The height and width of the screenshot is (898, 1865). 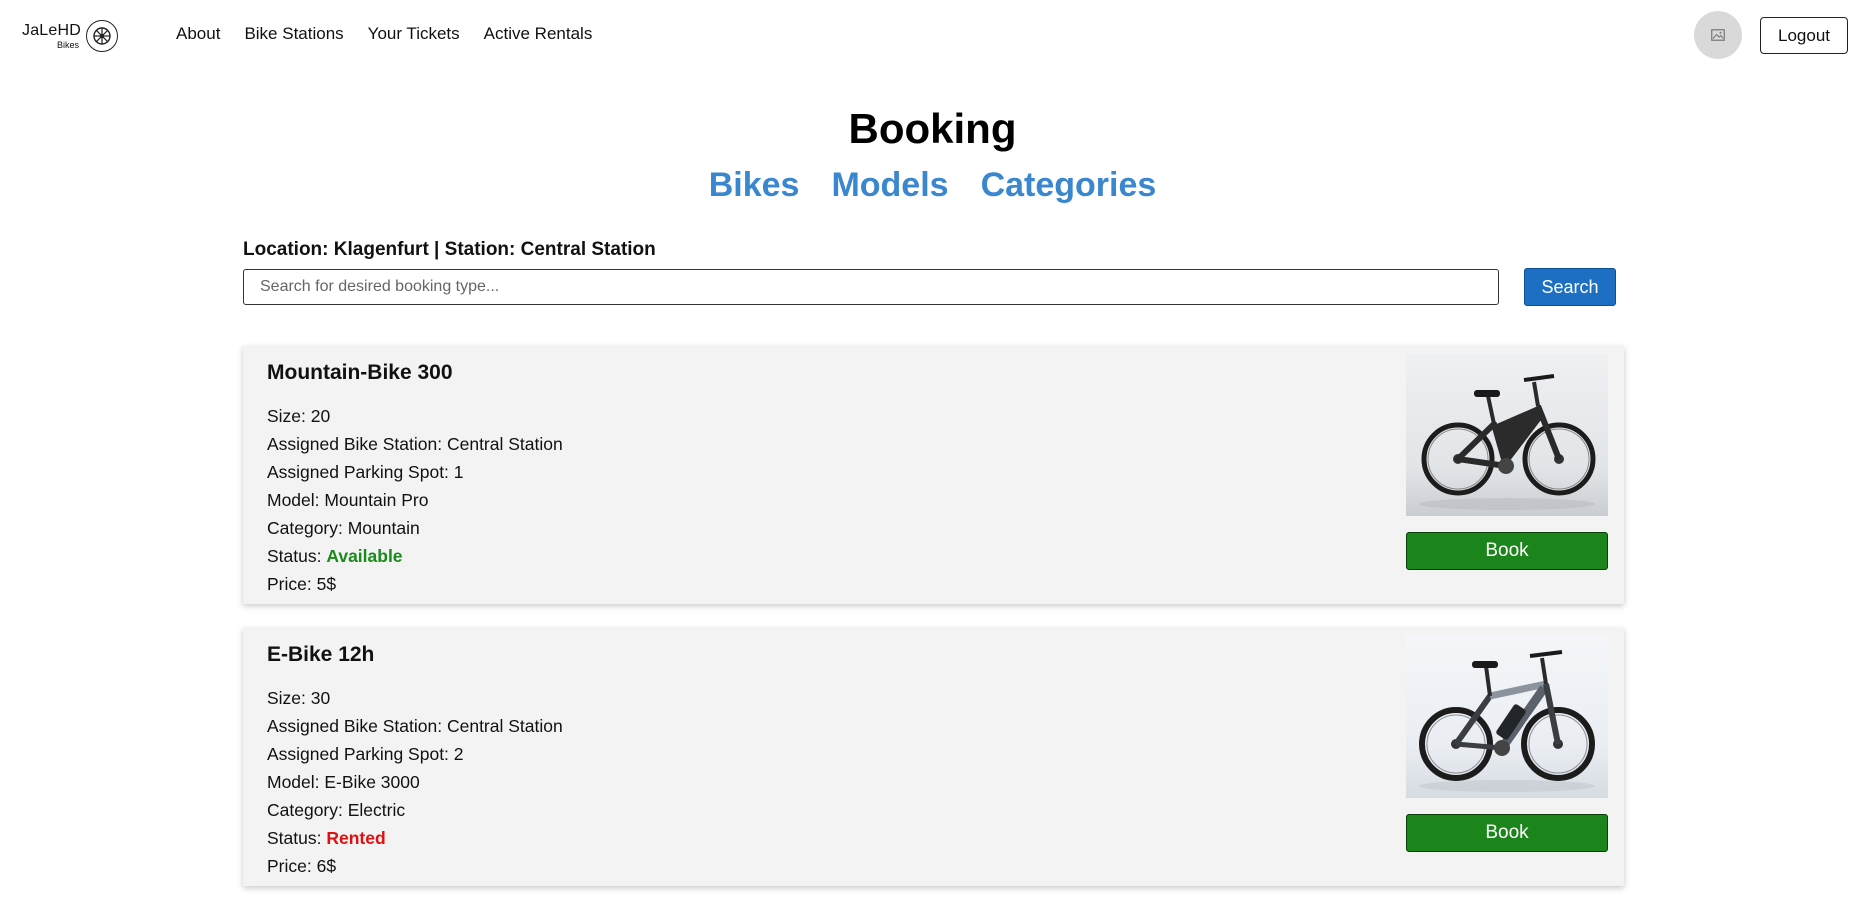 I want to click on bike-price: Price: 6$, so click(x=302, y=866).